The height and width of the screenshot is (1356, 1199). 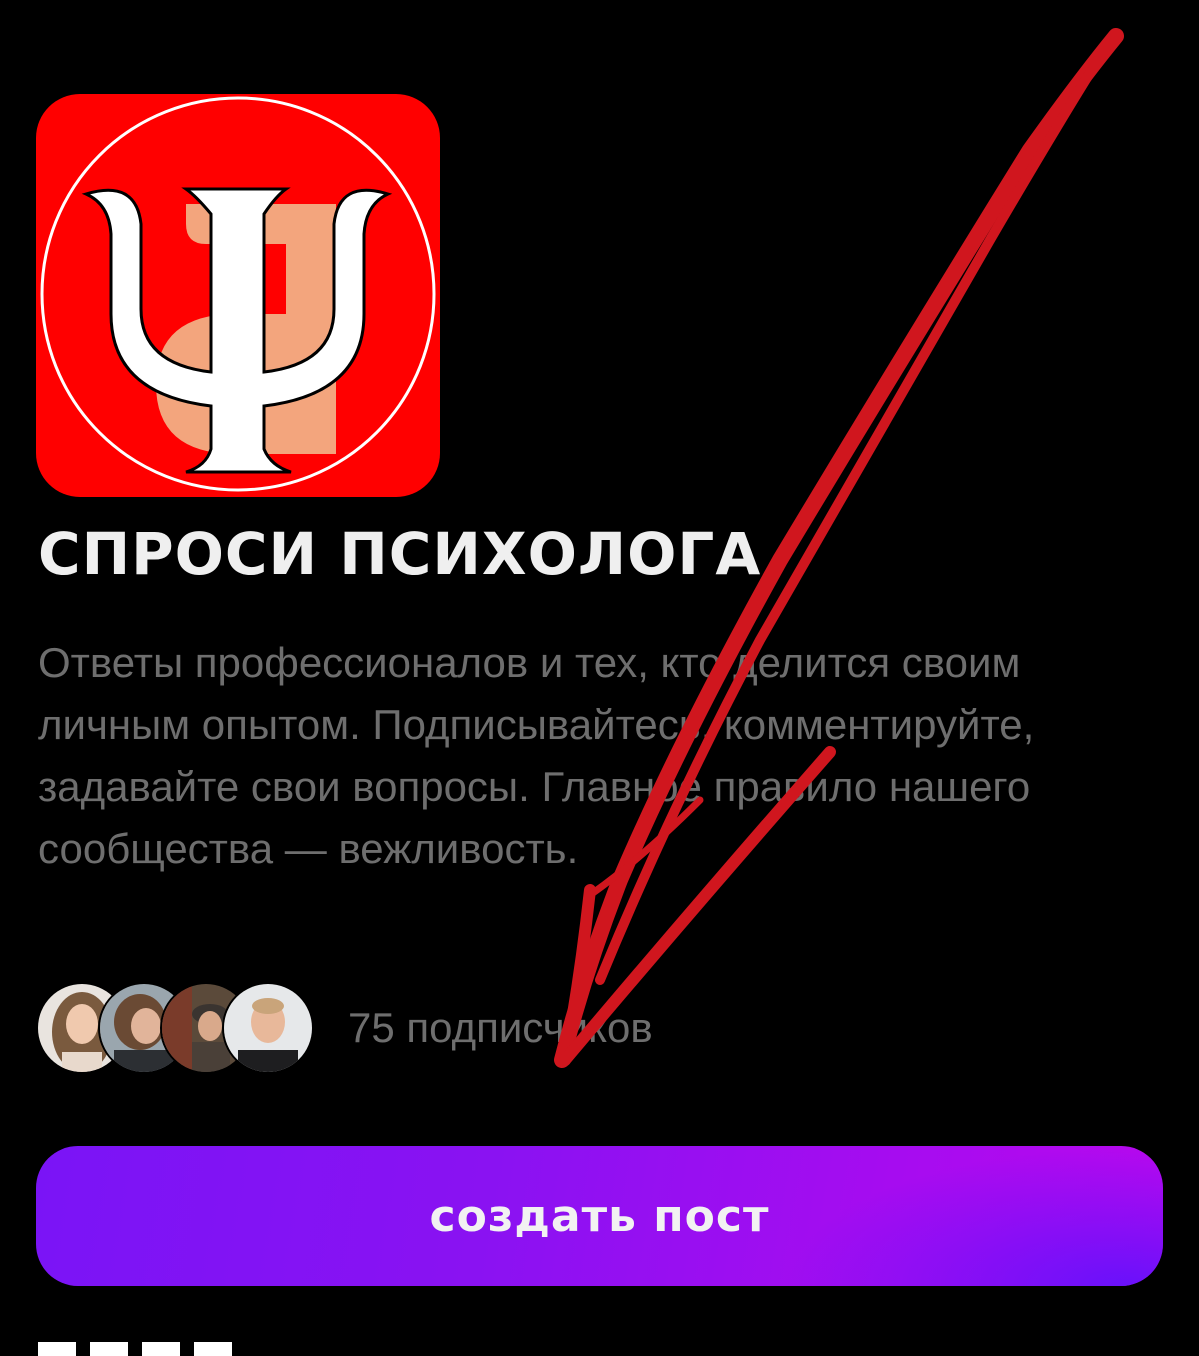 What do you see at coordinates (175, 1028) in the screenshot?
I see `subscriber-avatars` at bounding box center [175, 1028].